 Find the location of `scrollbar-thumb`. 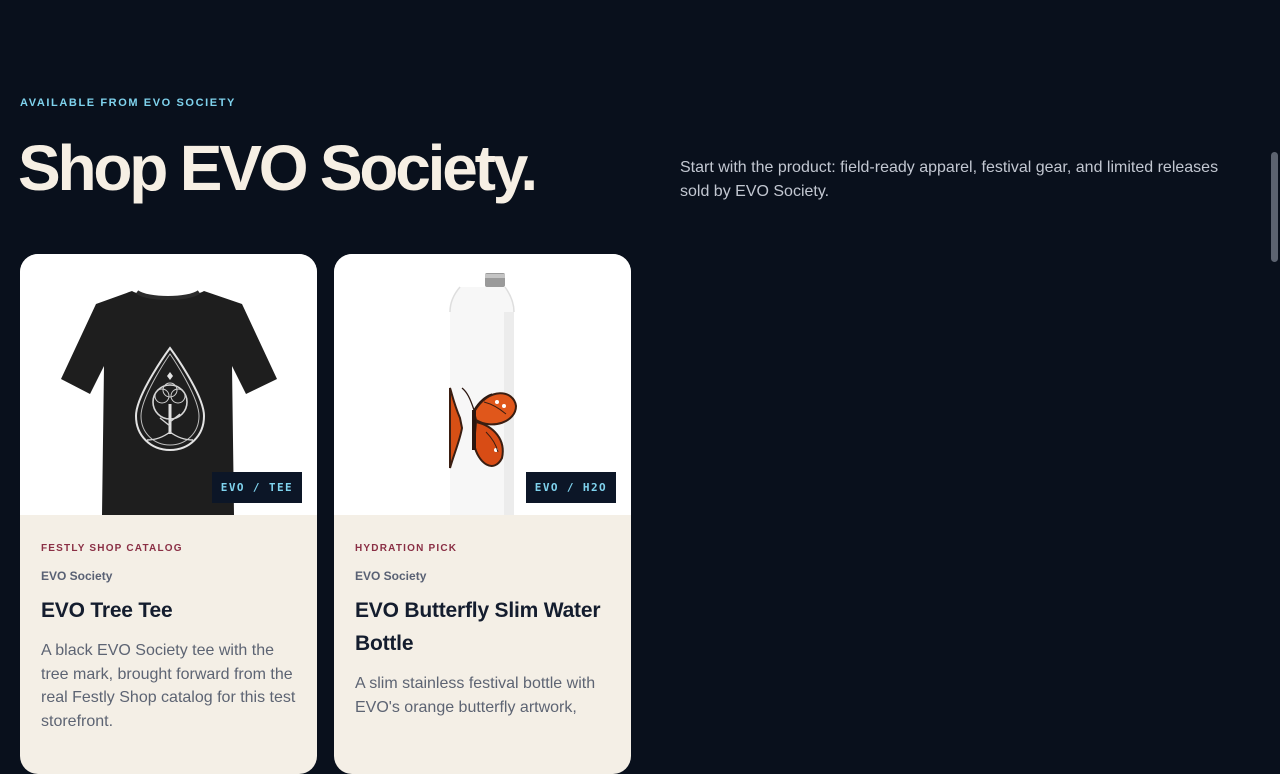

scrollbar-thumb is located at coordinates (1274, 207).